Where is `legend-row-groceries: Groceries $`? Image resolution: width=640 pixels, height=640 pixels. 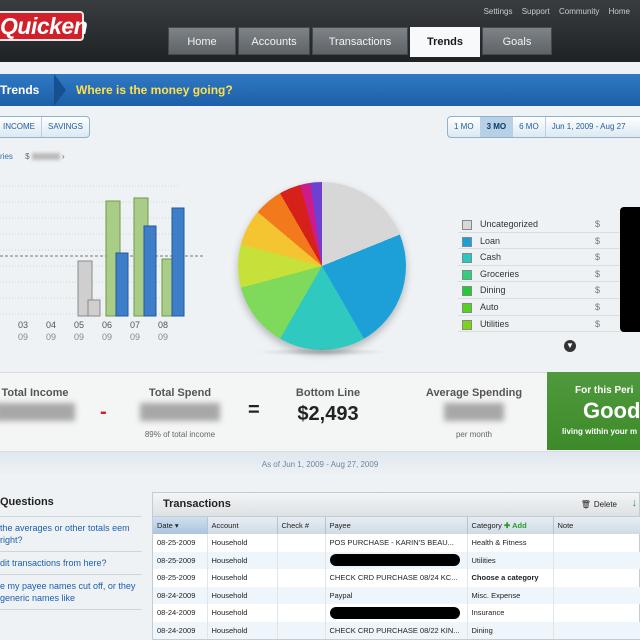 legend-row-groceries: Groceries $ is located at coordinates (549, 274).